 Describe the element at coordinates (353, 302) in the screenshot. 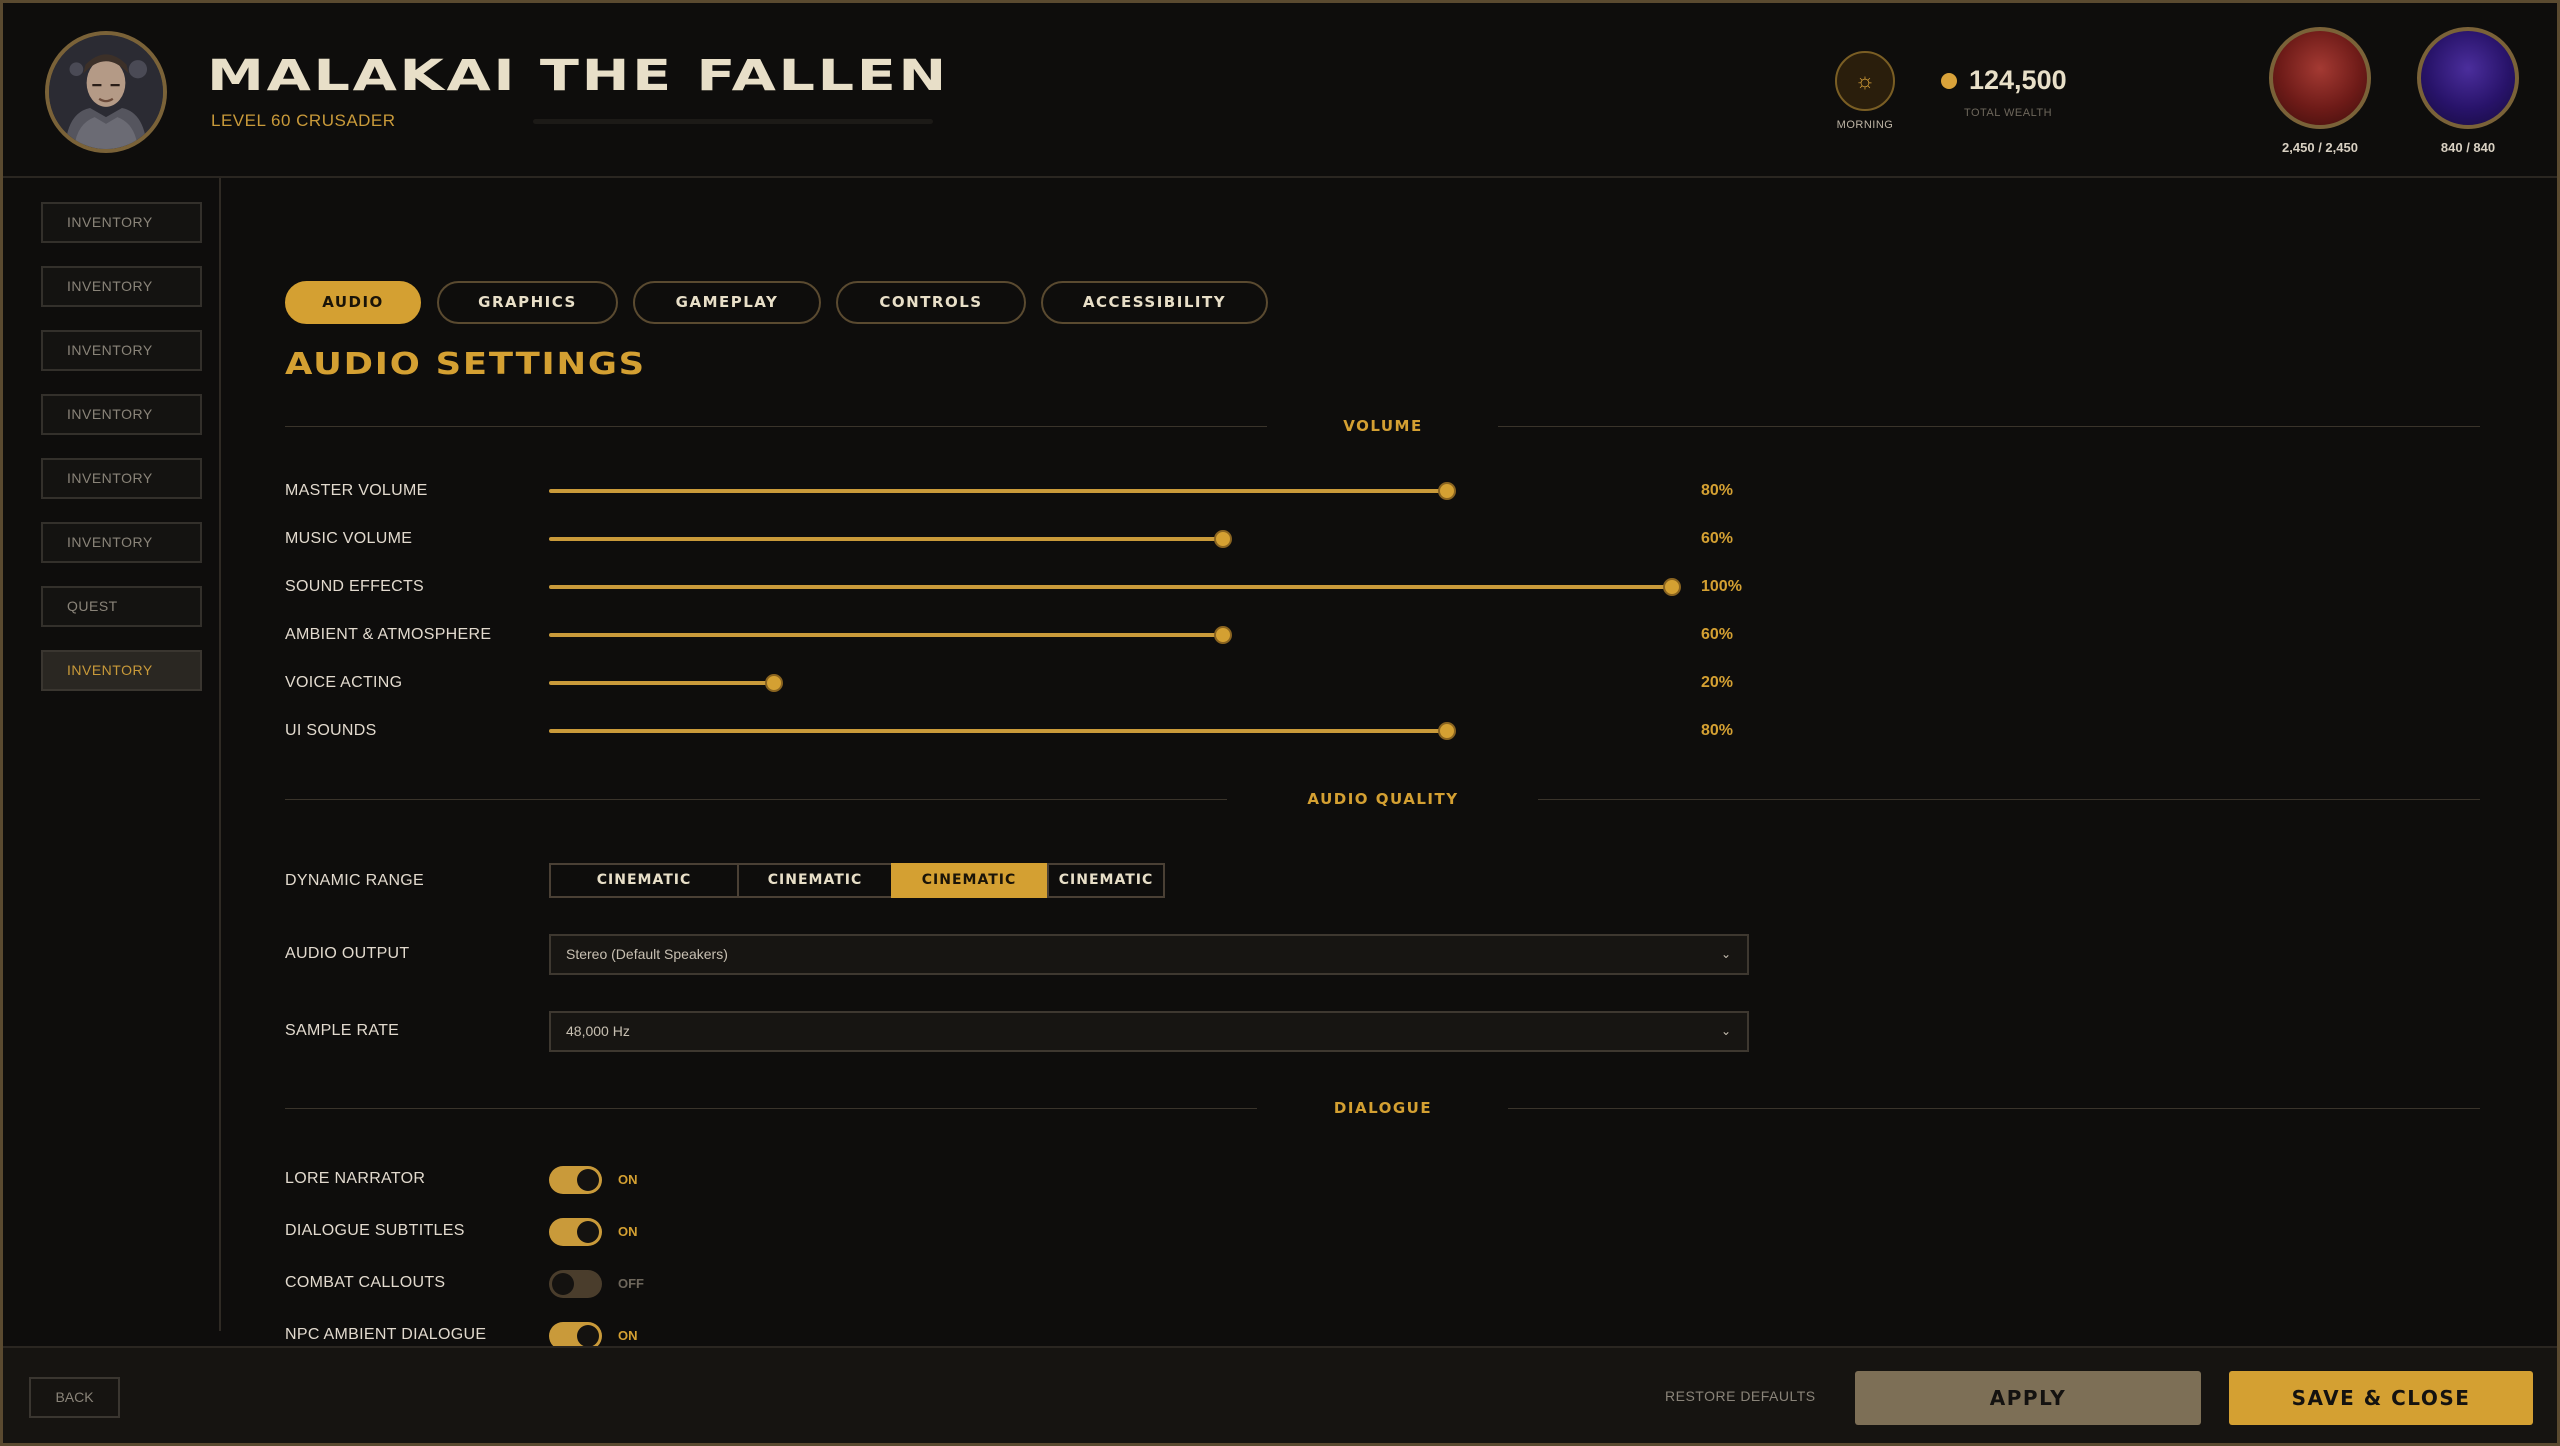

I see `tab-audio: AUDIO` at that location.